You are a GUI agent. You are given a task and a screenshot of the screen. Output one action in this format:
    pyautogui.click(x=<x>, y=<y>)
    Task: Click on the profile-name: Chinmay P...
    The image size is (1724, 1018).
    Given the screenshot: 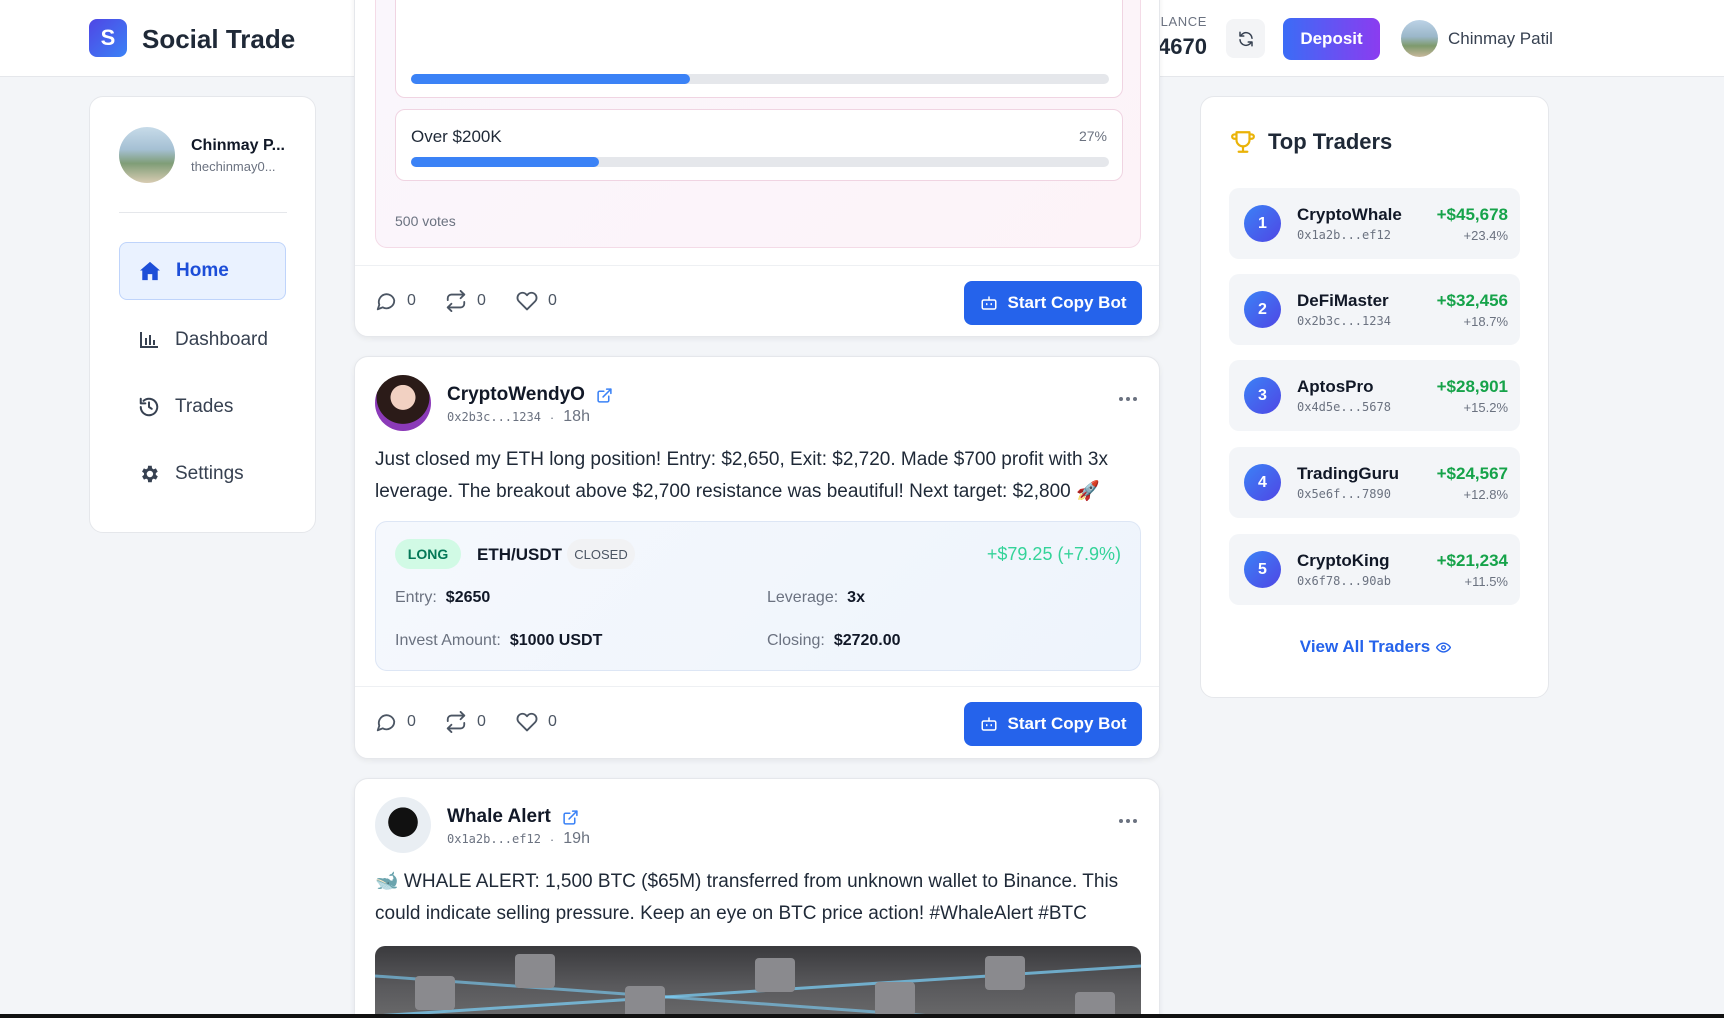 What is the action you would take?
    pyautogui.click(x=238, y=146)
    